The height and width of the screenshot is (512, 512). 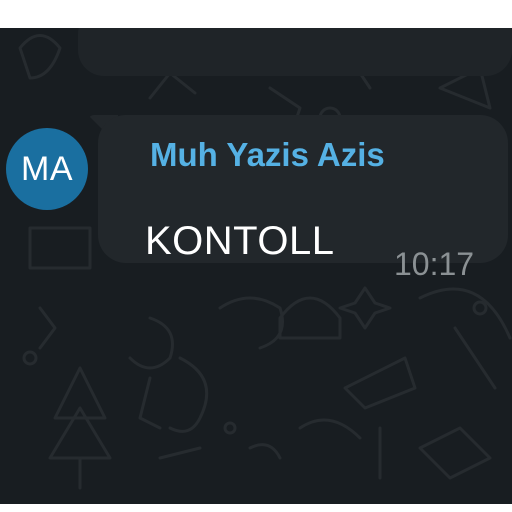 I want to click on previous-message-bubble, so click(x=295, y=52).